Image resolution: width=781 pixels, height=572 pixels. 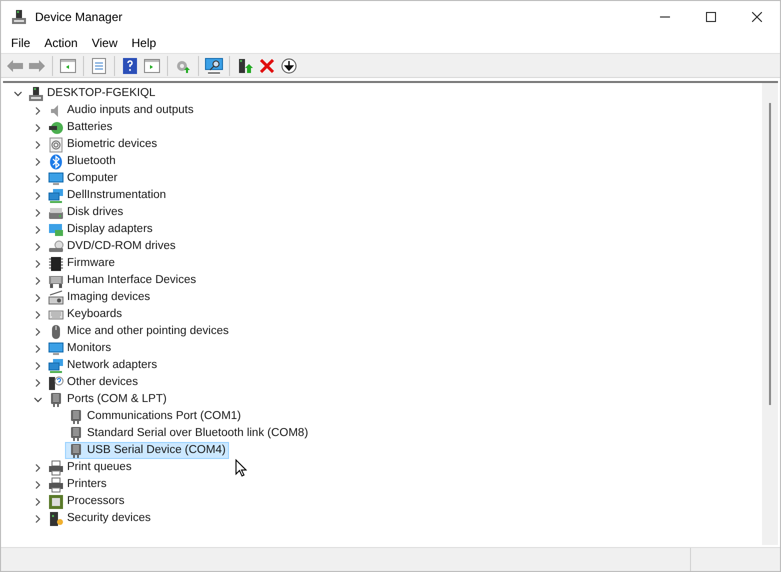 I want to click on tree-item: Disk drives, so click(x=85, y=212).